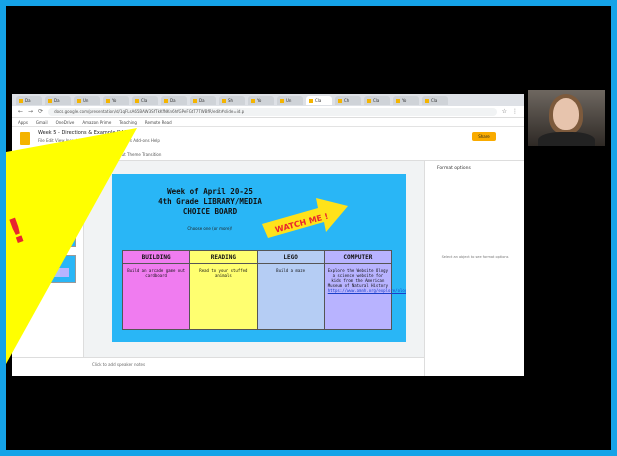 The image size is (617, 456). I want to click on column-header-building: BUILDING, so click(156, 257).